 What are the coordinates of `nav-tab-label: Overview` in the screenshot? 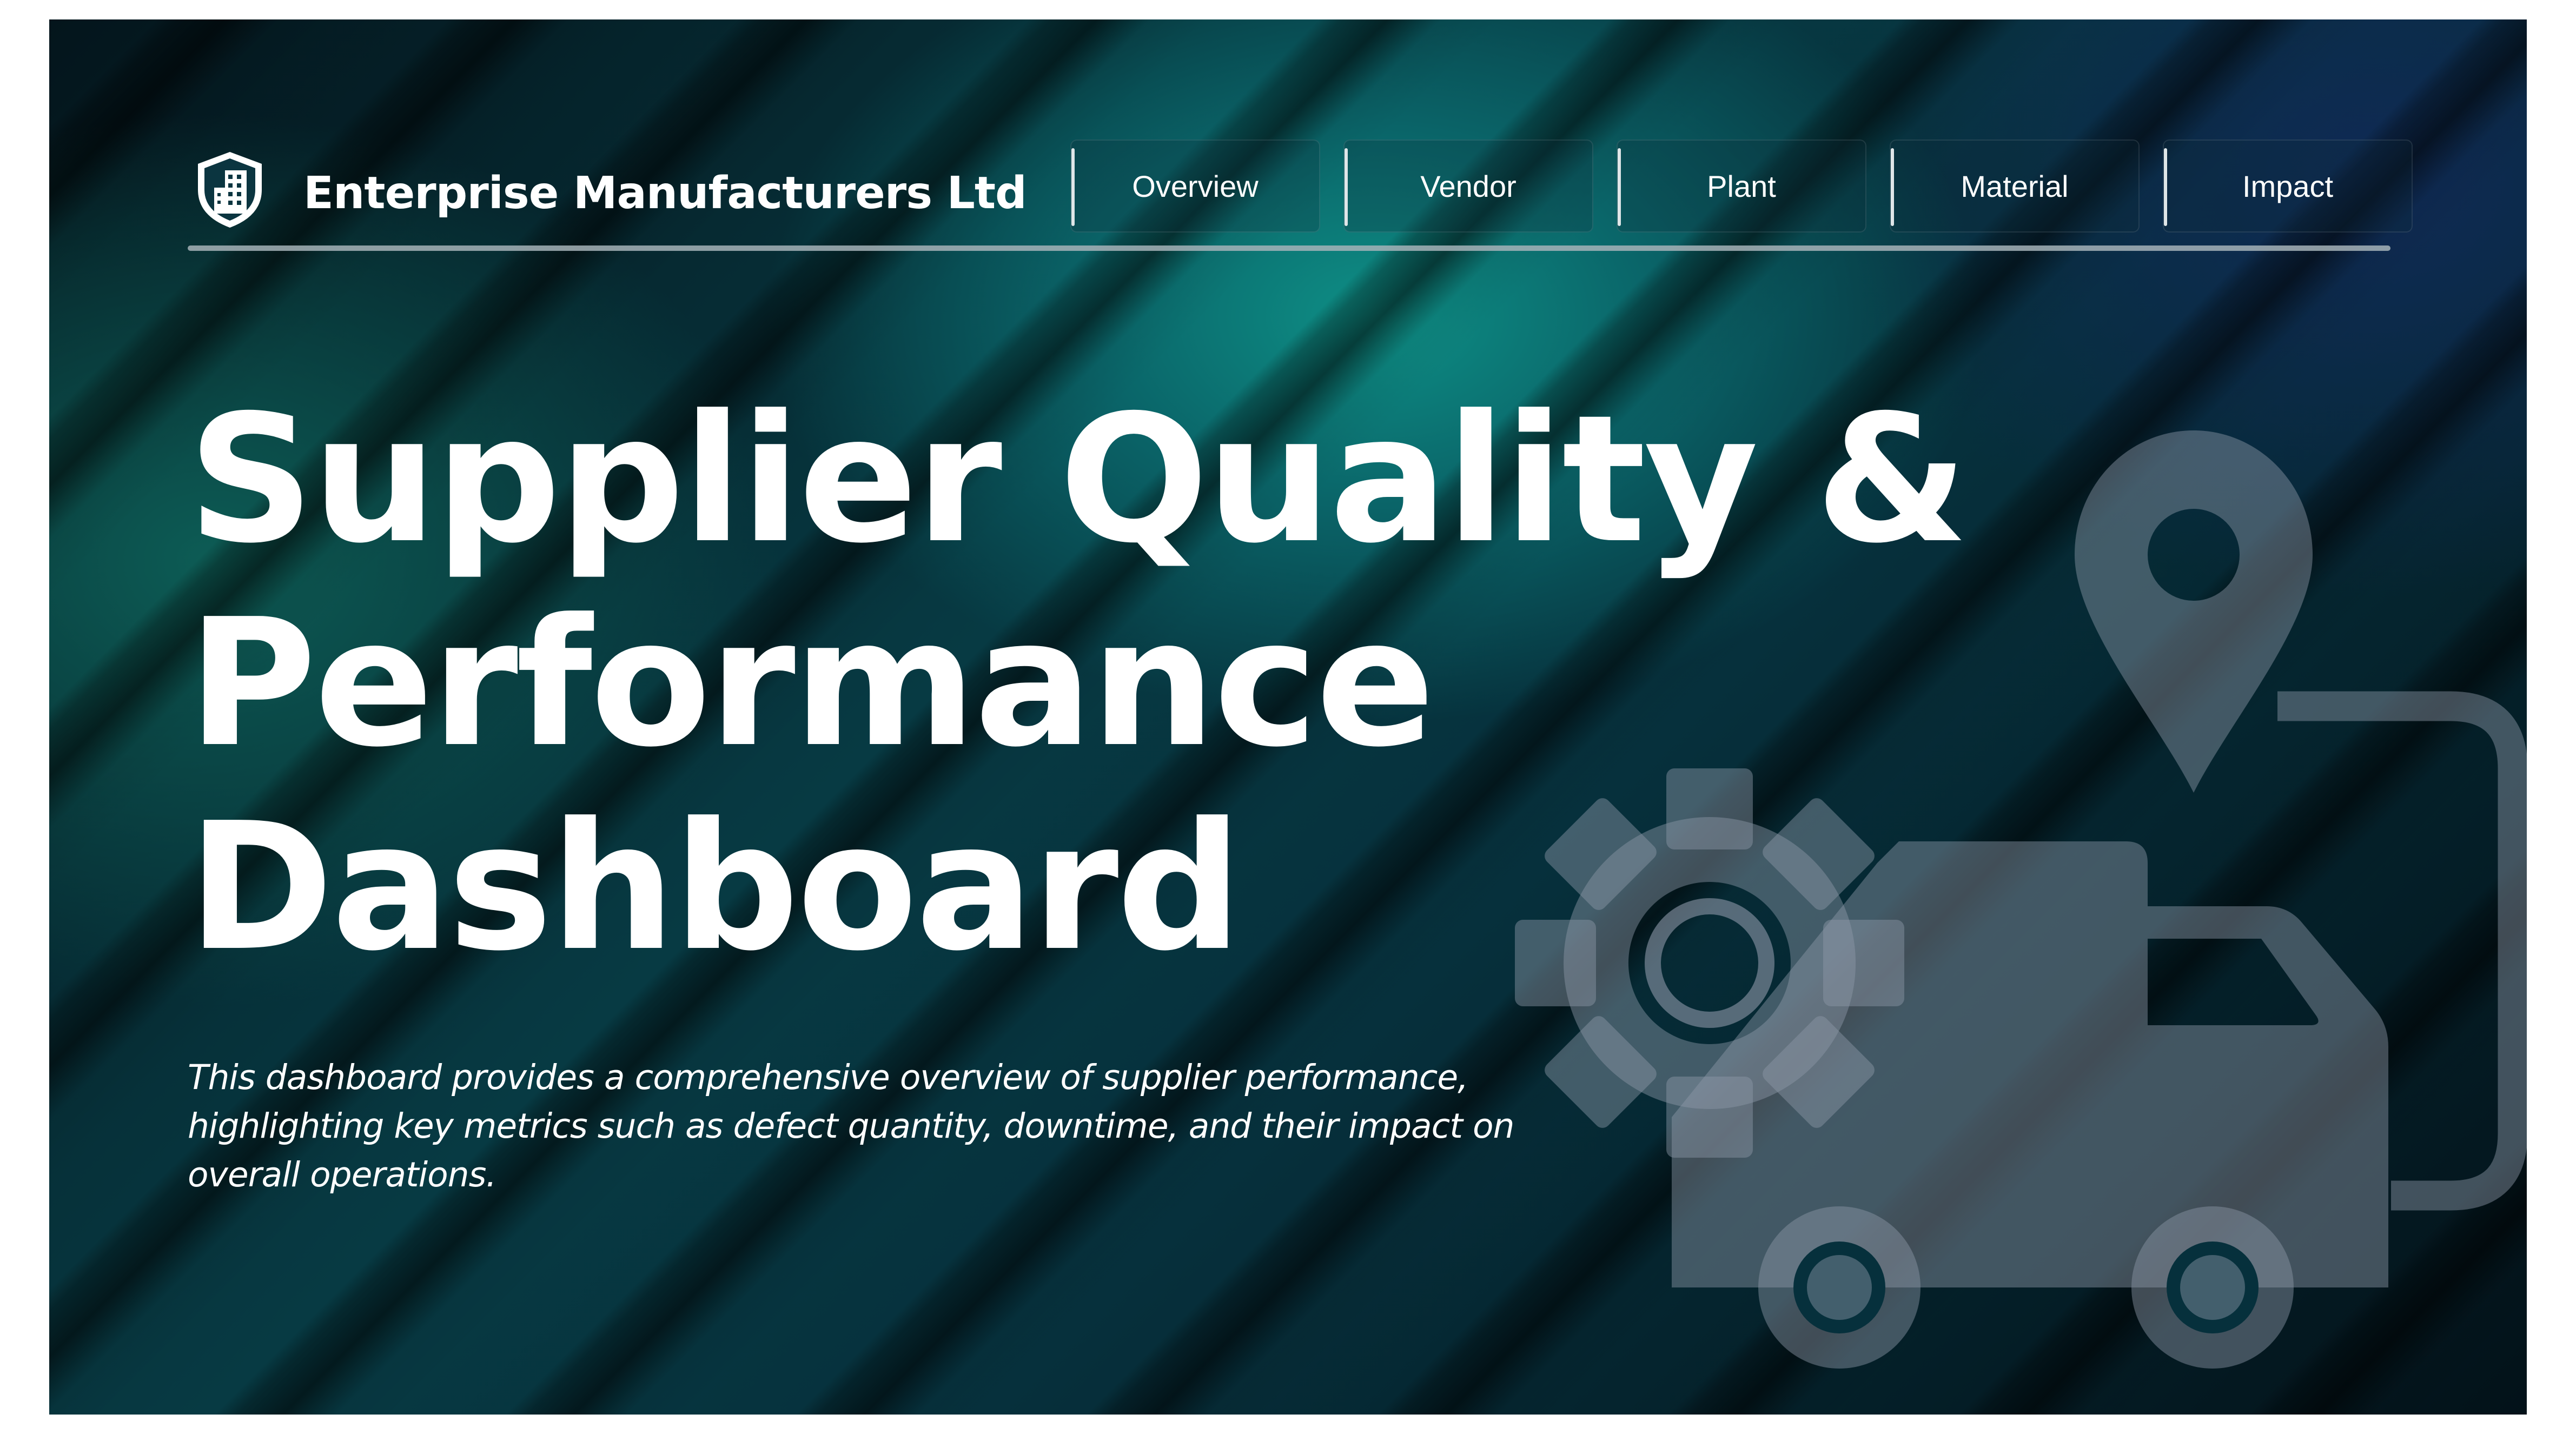 It's located at (1195, 186).